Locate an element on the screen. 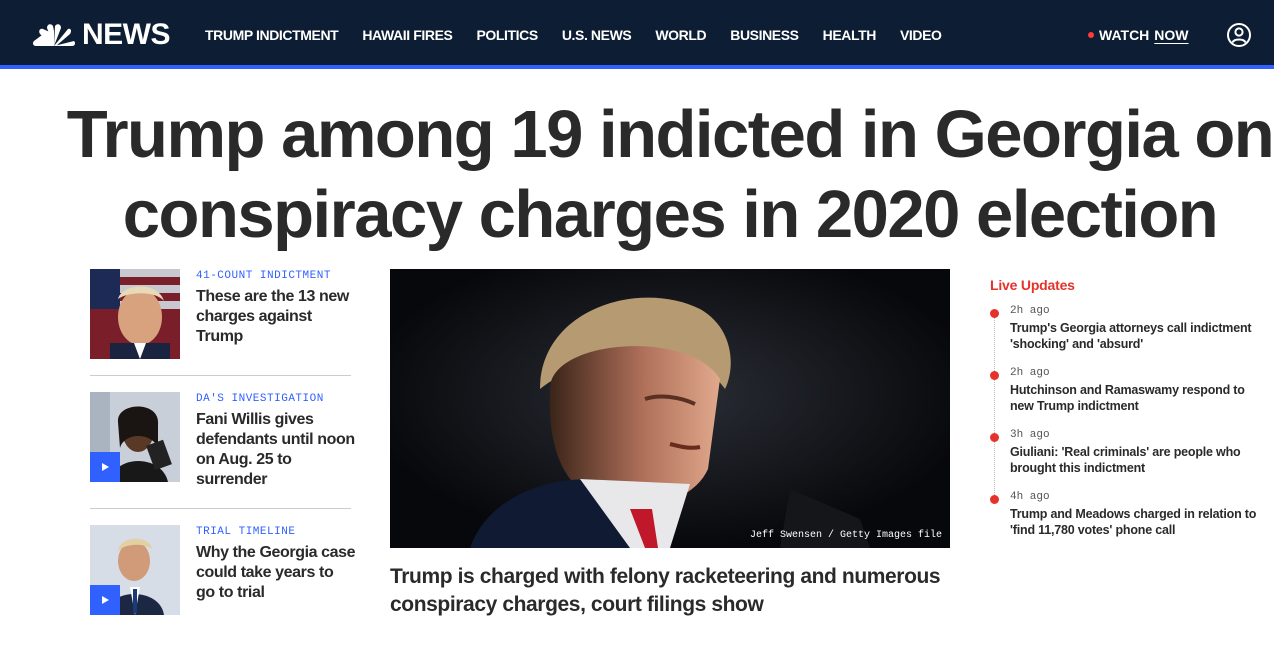  watch-now-link: WATCH NOW is located at coordinates (1138, 35).